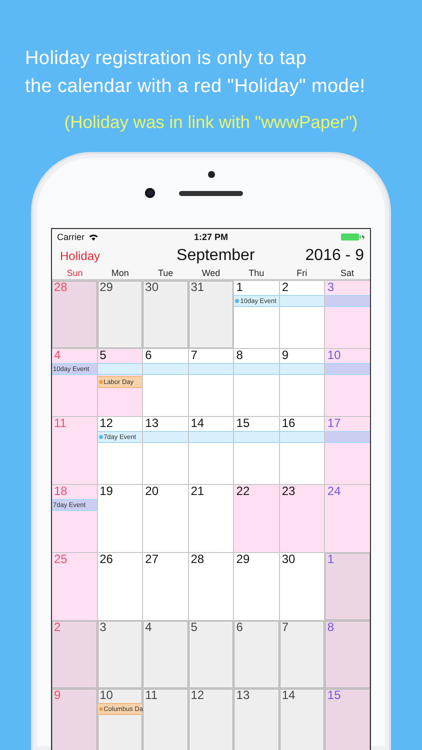 The height and width of the screenshot is (750, 422). Describe the element at coordinates (347, 518) in the screenshot. I see `calendar-cell: 24` at that location.